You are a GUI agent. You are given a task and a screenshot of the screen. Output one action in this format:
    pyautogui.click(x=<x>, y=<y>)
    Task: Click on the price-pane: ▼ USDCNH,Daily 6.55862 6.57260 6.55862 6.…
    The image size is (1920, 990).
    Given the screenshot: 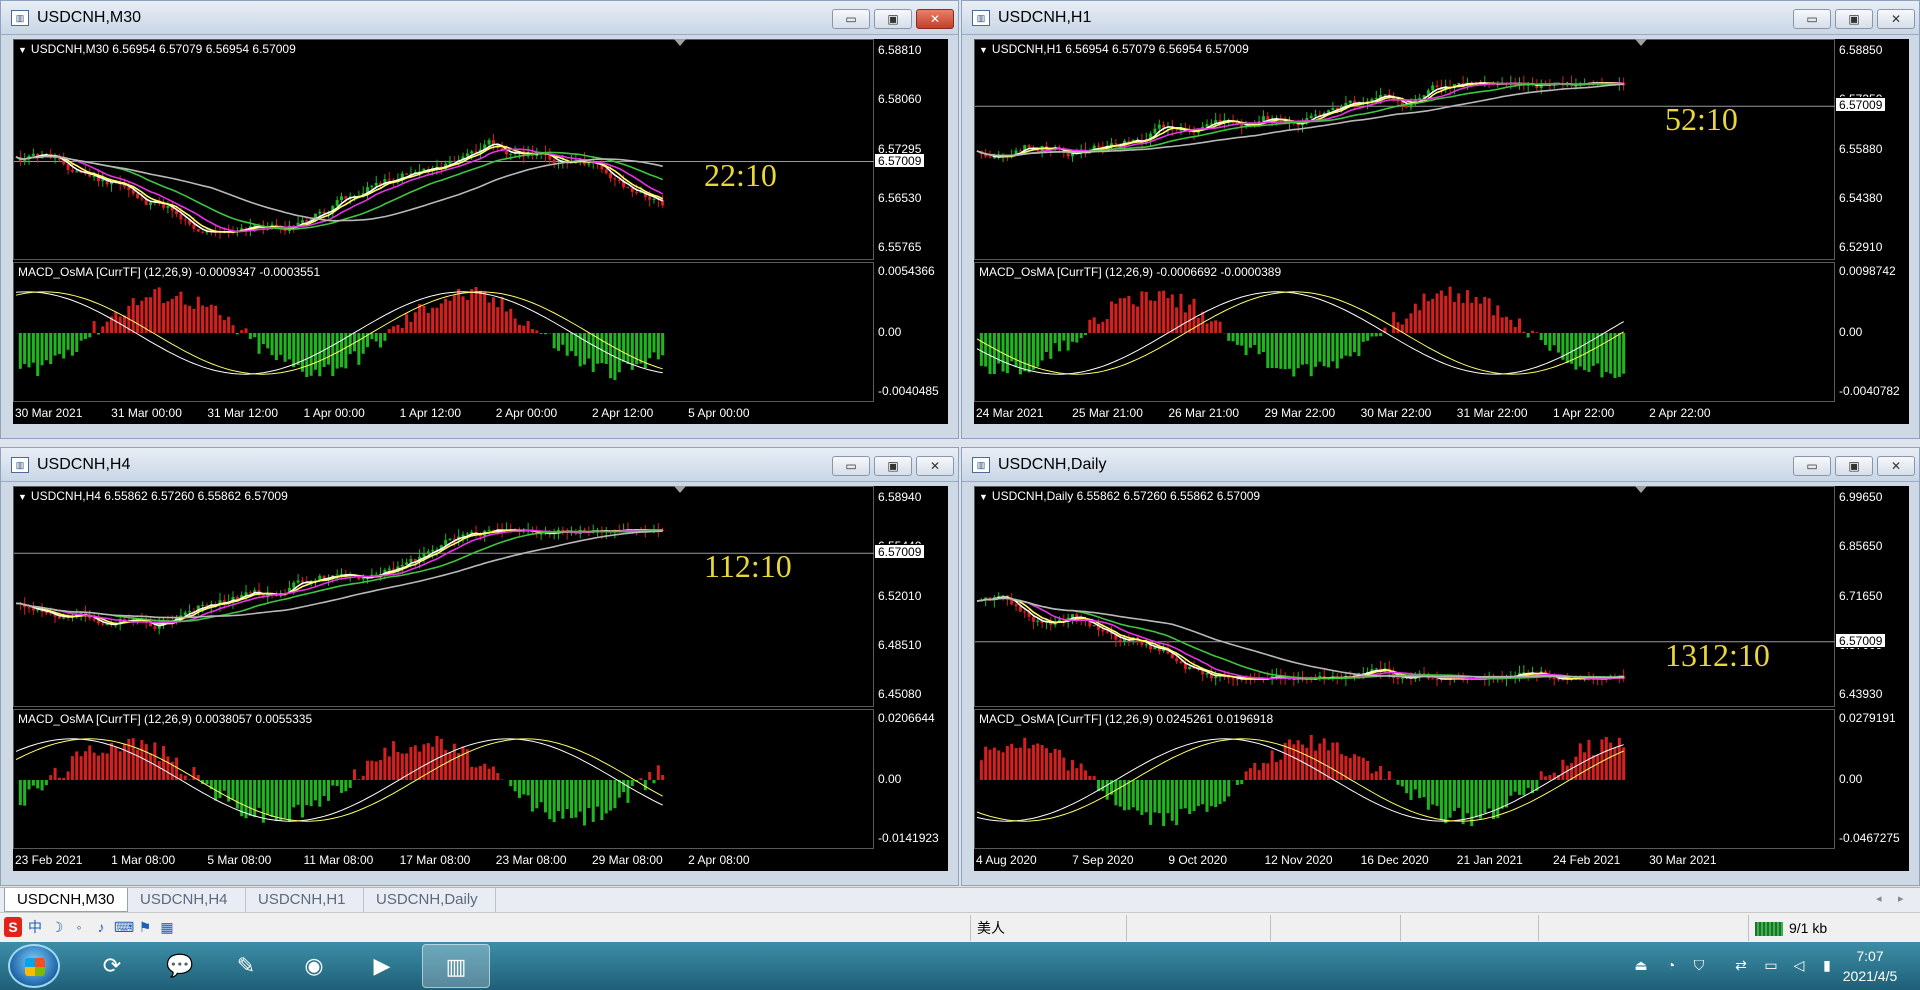 What is the action you would take?
    pyautogui.click(x=1405, y=597)
    